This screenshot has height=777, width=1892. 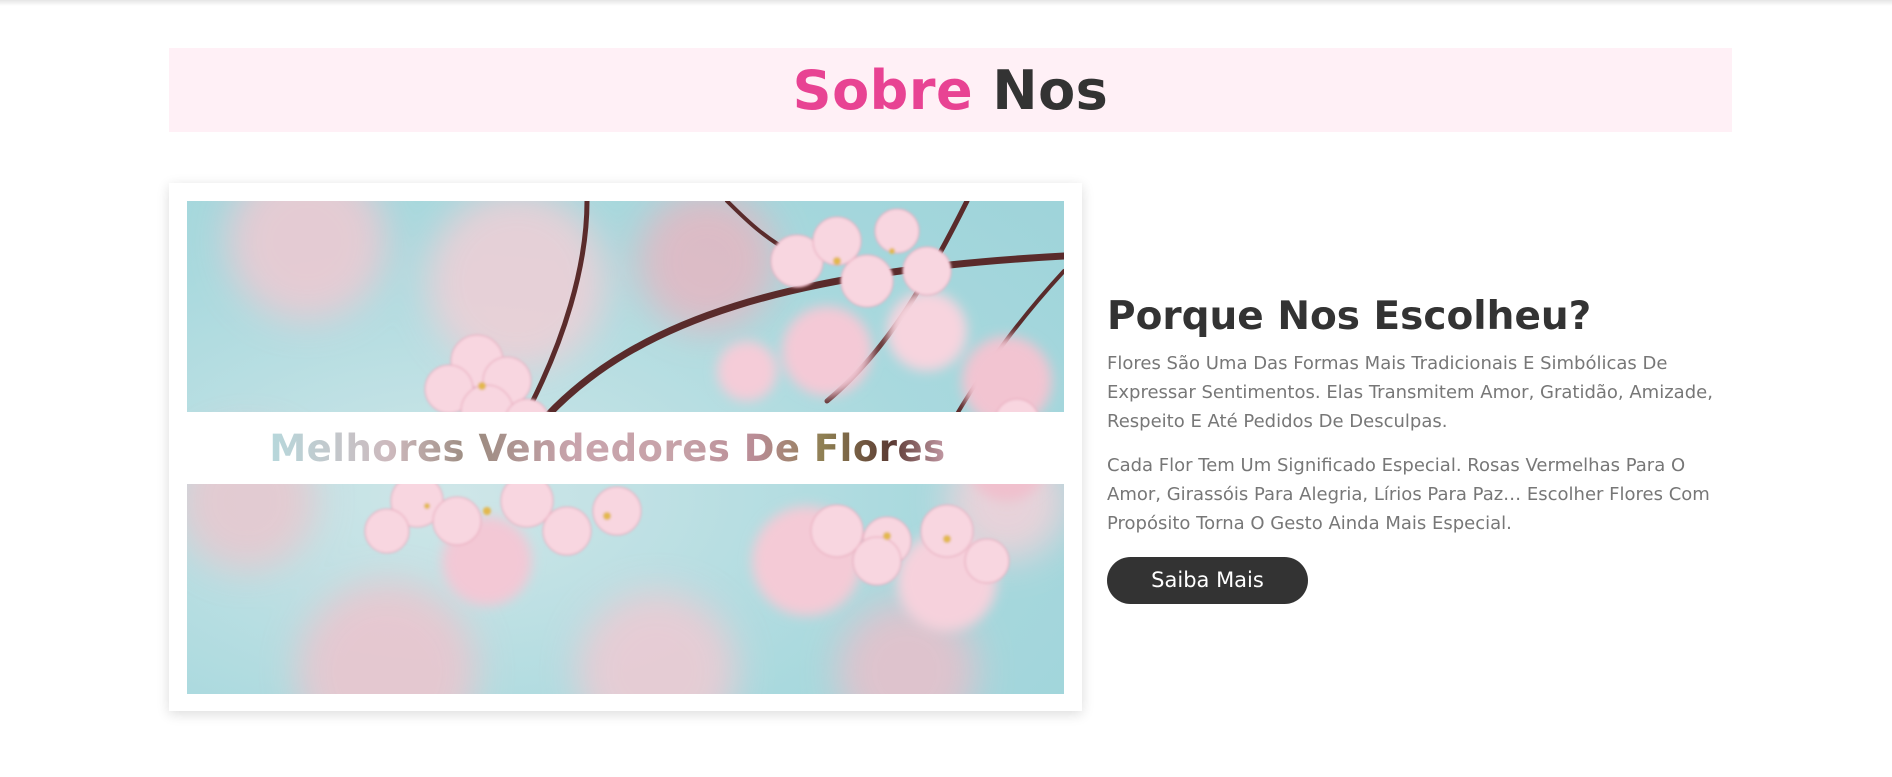 I want to click on section-heading-bar: Sobre Nos, so click(x=950, y=90).